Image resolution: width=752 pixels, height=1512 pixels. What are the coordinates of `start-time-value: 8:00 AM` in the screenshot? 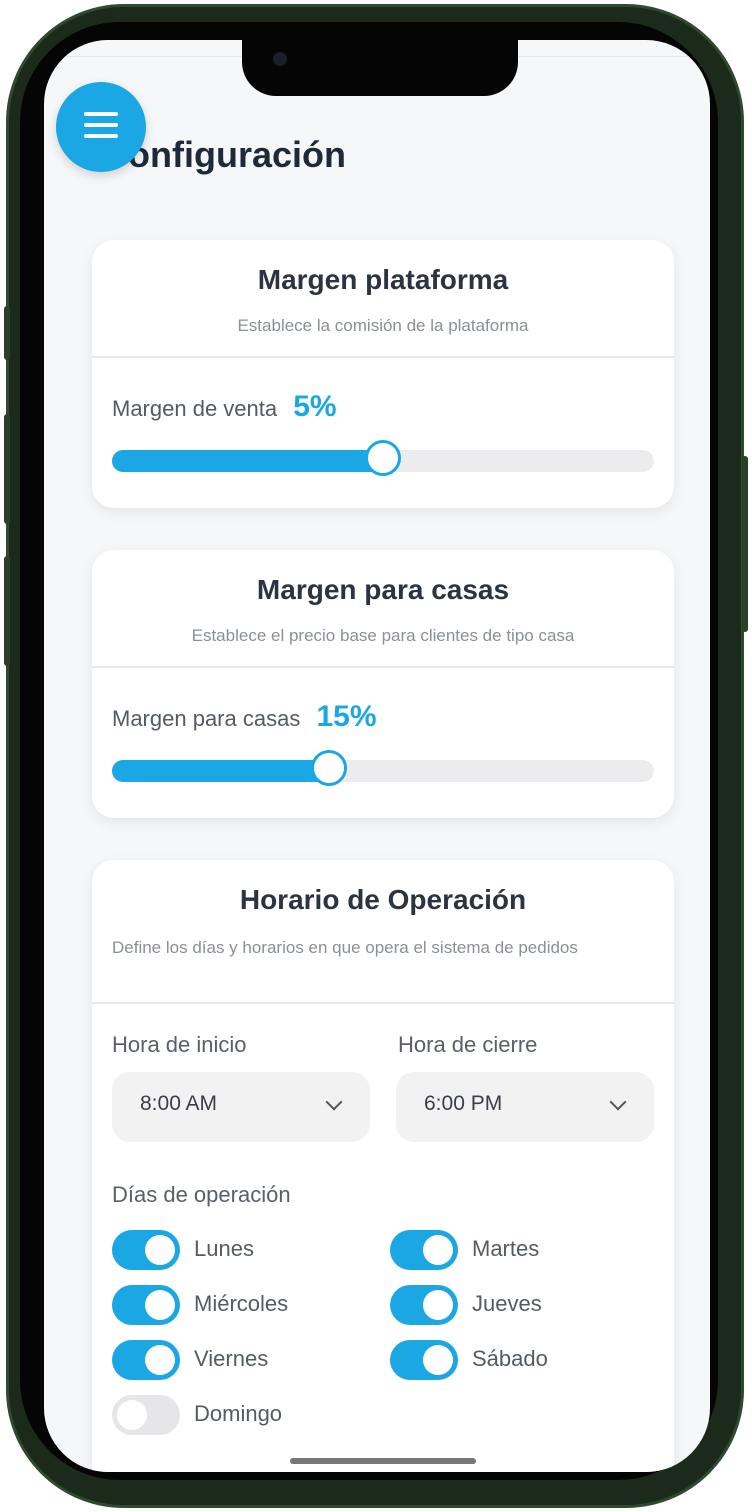 It's located at (179, 1103).